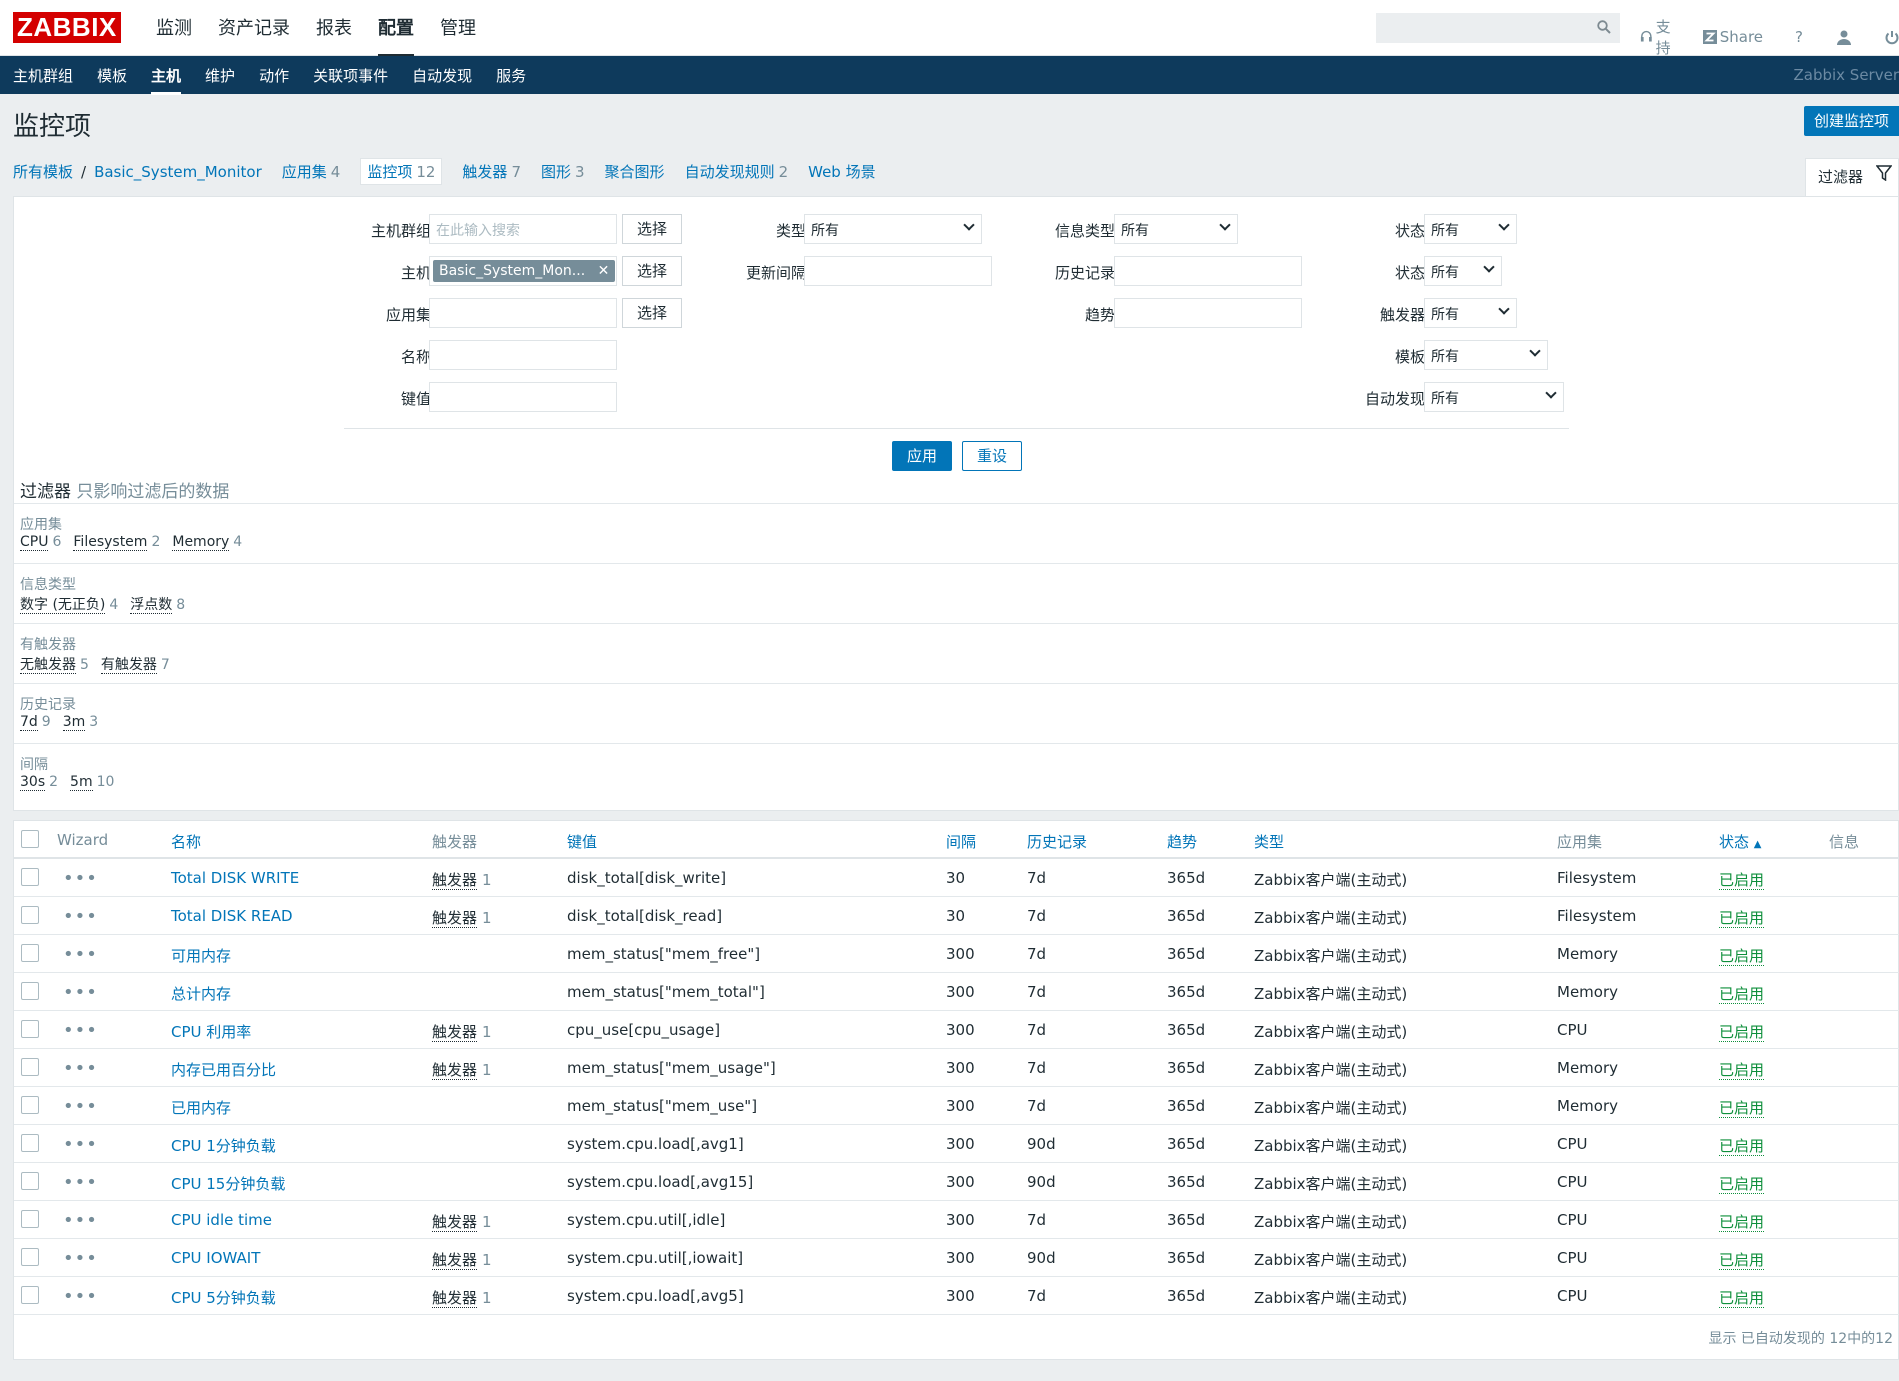 The image size is (1899, 1381). I want to click on item-name-link: CPU 5分钟负载, so click(223, 1297).